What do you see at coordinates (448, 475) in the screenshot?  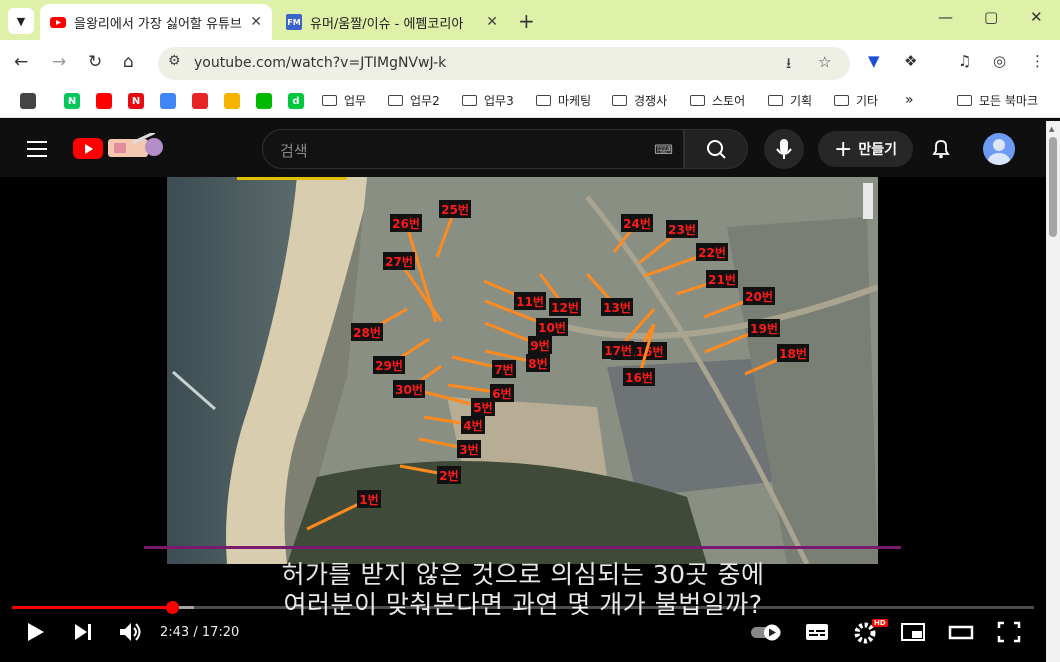 I see `map-marker-label: 2번` at bounding box center [448, 475].